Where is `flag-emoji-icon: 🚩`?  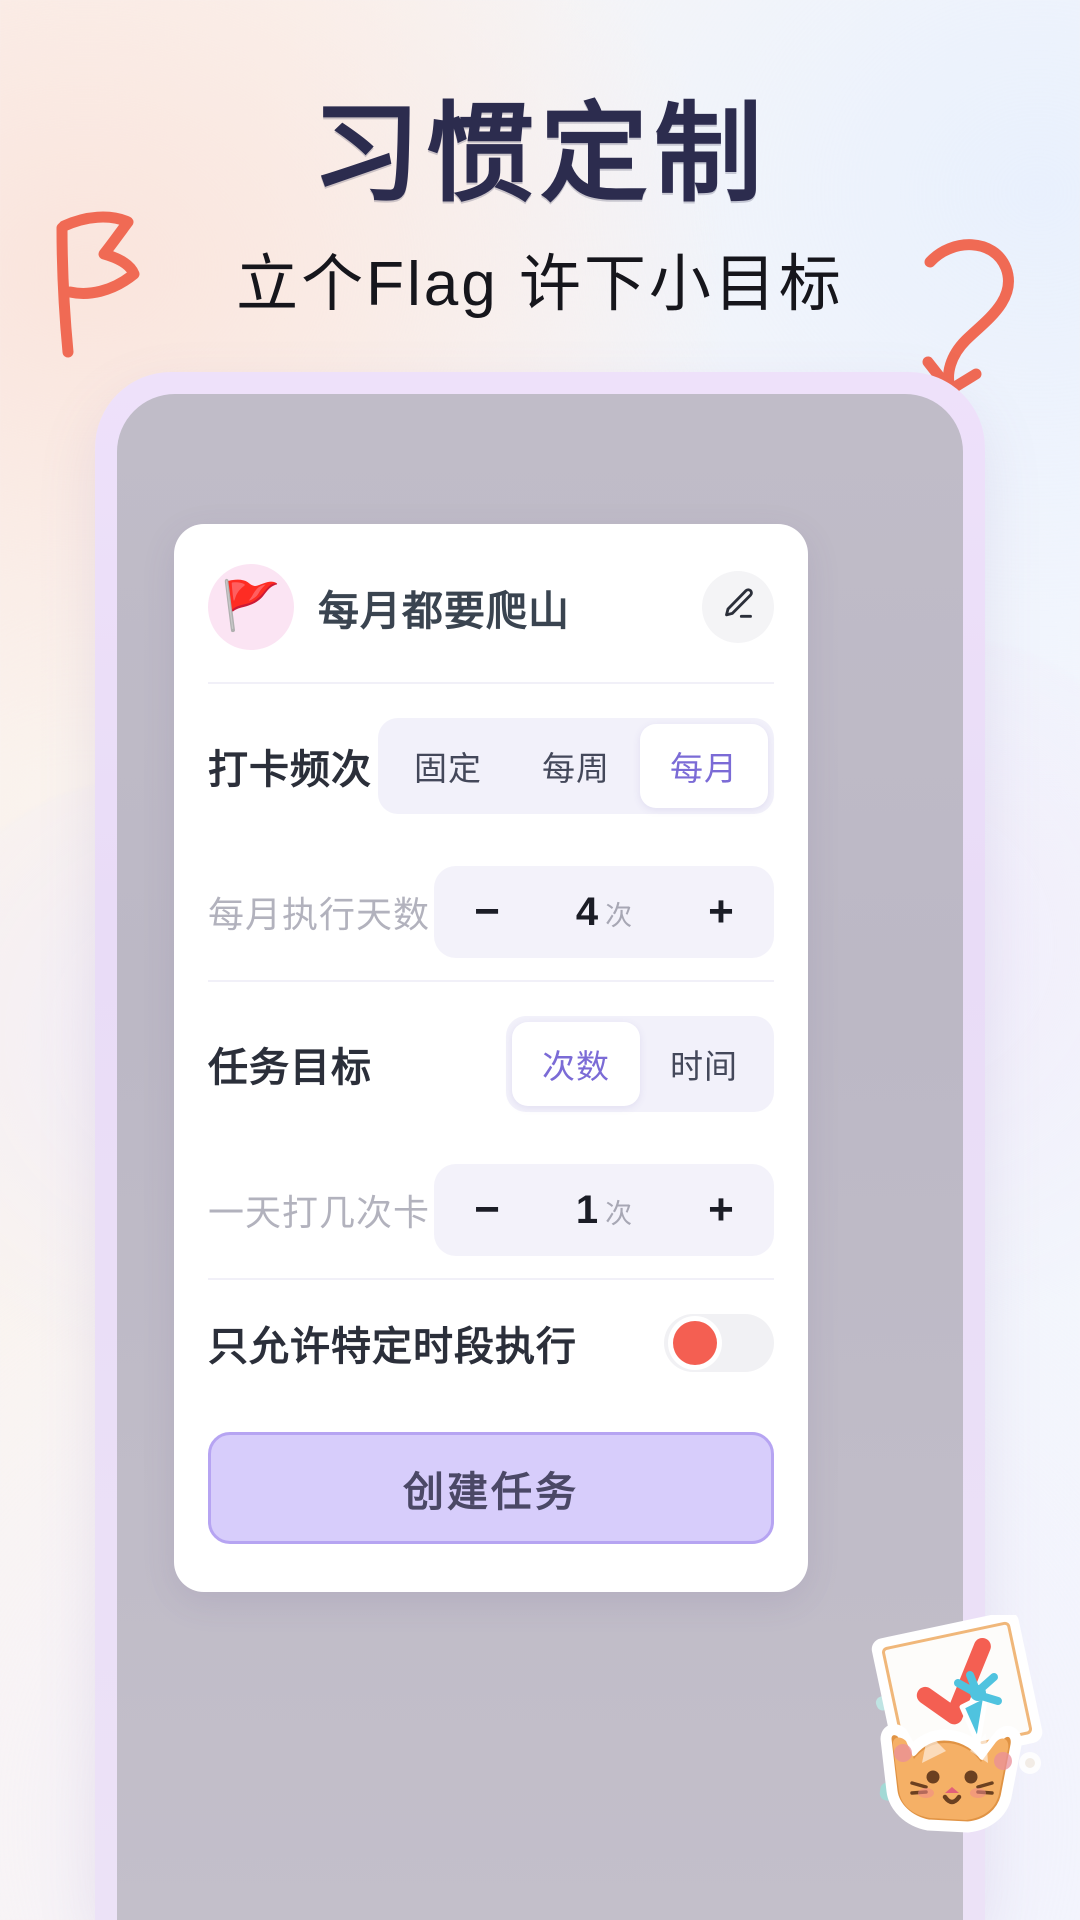
flag-emoji-icon: 🚩 is located at coordinates (251, 606).